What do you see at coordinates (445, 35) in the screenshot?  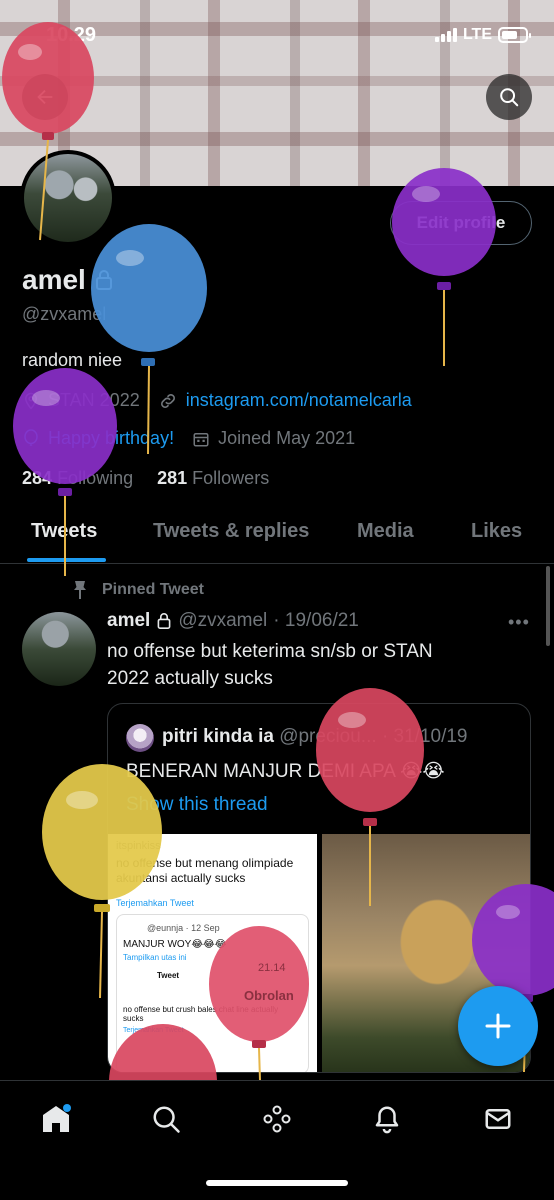 I see `signal-icon` at bounding box center [445, 35].